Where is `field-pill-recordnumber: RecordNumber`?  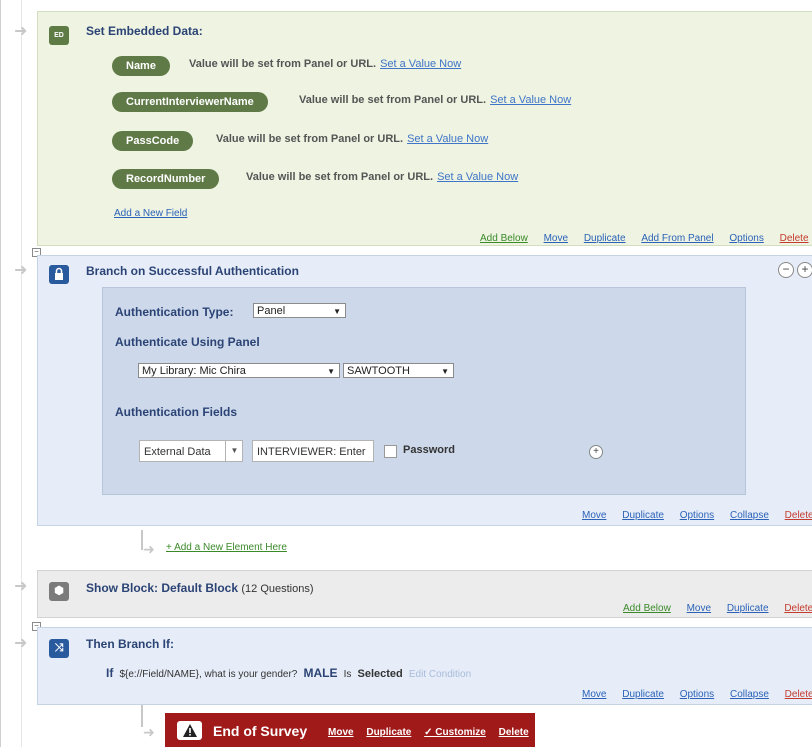
field-pill-recordnumber: RecordNumber is located at coordinates (166, 179).